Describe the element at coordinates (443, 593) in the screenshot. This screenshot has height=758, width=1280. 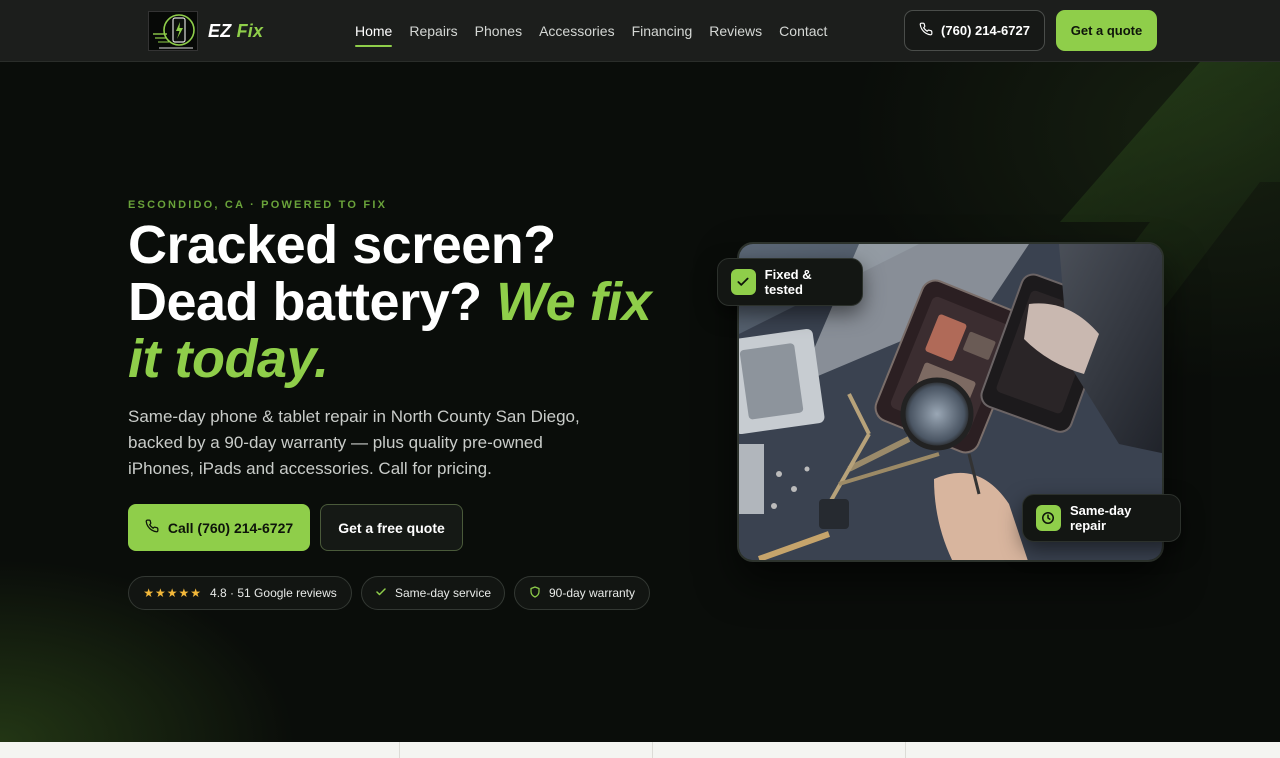
I see `same-day-text: Same-day service` at that location.